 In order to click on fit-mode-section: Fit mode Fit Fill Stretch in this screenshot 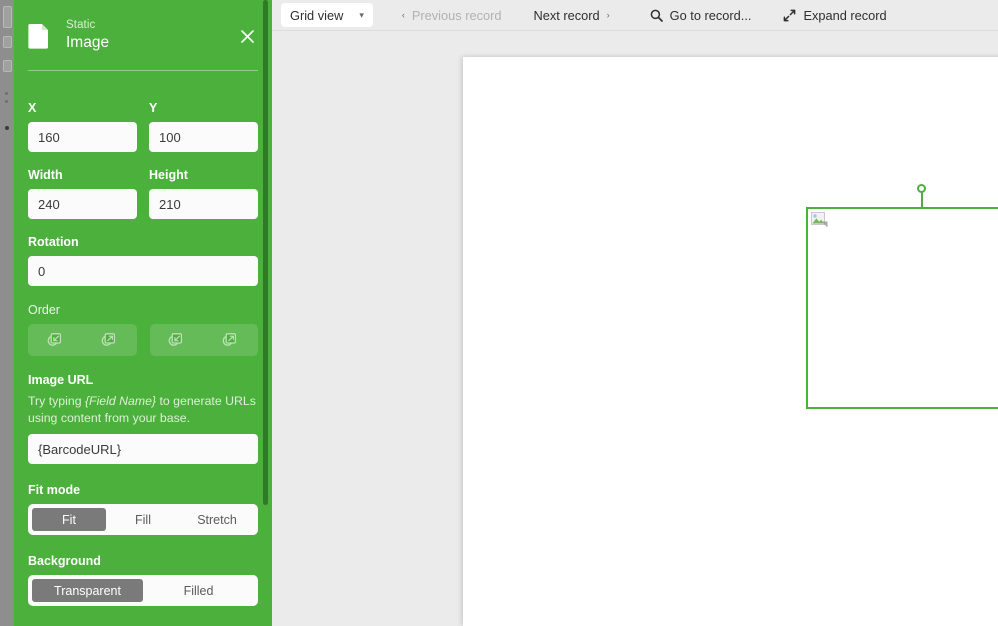, I will do `click(143, 509)`.